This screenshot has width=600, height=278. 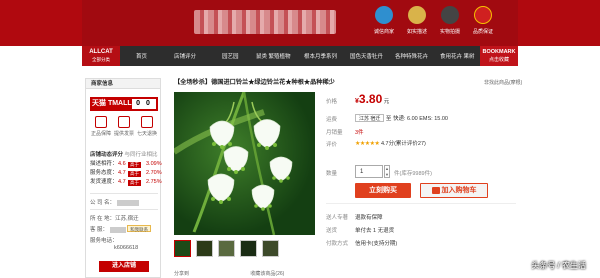 What do you see at coordinates (332, 120) in the screenshot?
I see `shipping-label: 运费` at bounding box center [332, 120].